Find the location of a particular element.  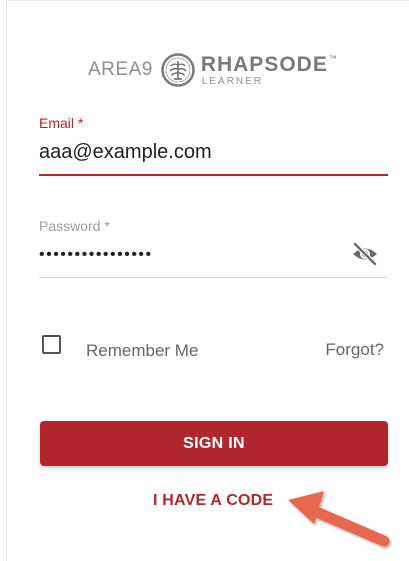

brand-wordmark: RHAPSODE ™ LEARNER is located at coordinates (269, 70).